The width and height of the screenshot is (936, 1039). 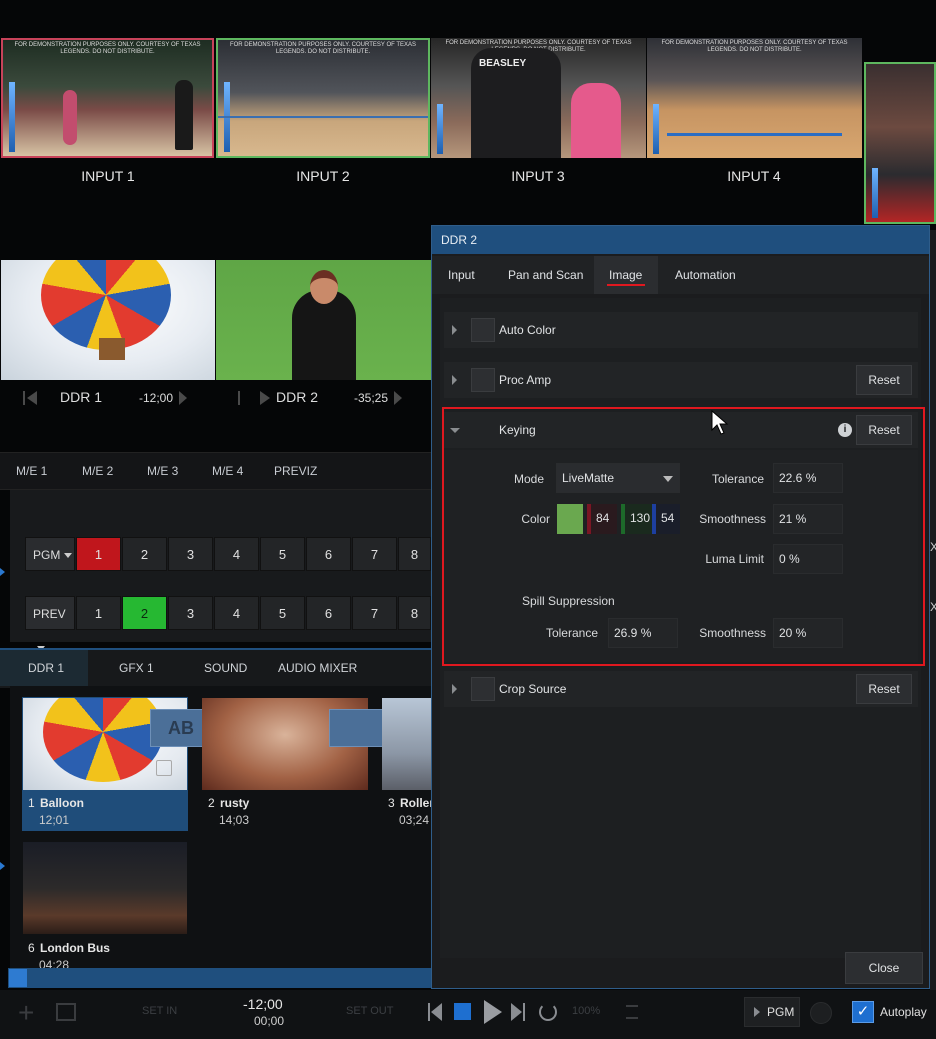 What do you see at coordinates (415, 803) in the screenshot?
I see `media-name: Roller` at bounding box center [415, 803].